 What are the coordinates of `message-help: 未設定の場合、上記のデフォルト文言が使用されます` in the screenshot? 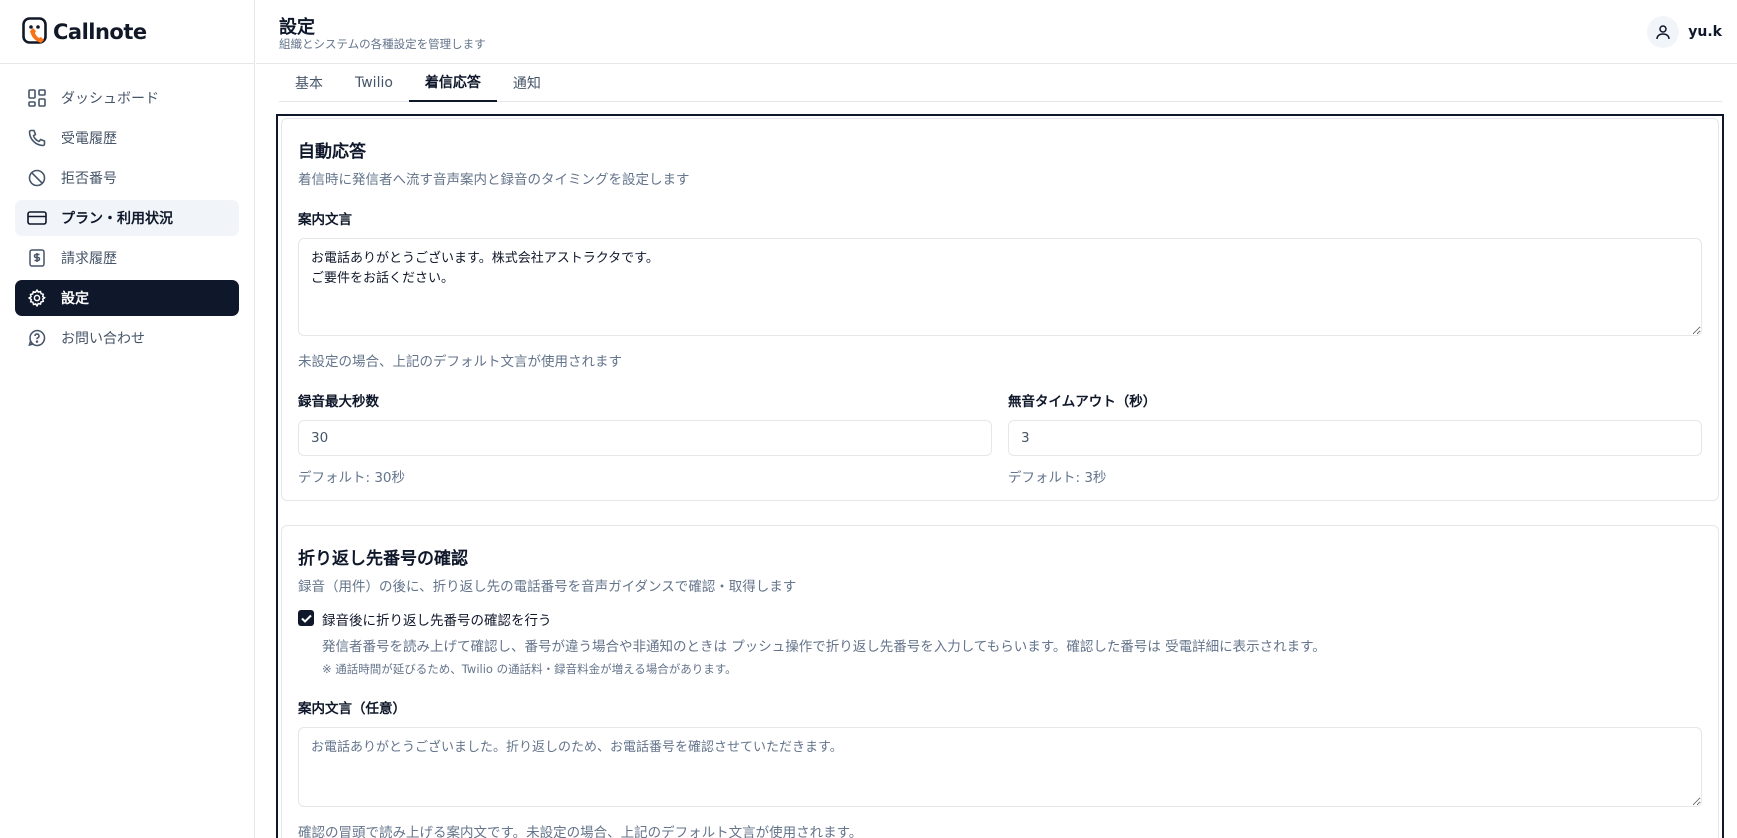 It's located at (460, 362).